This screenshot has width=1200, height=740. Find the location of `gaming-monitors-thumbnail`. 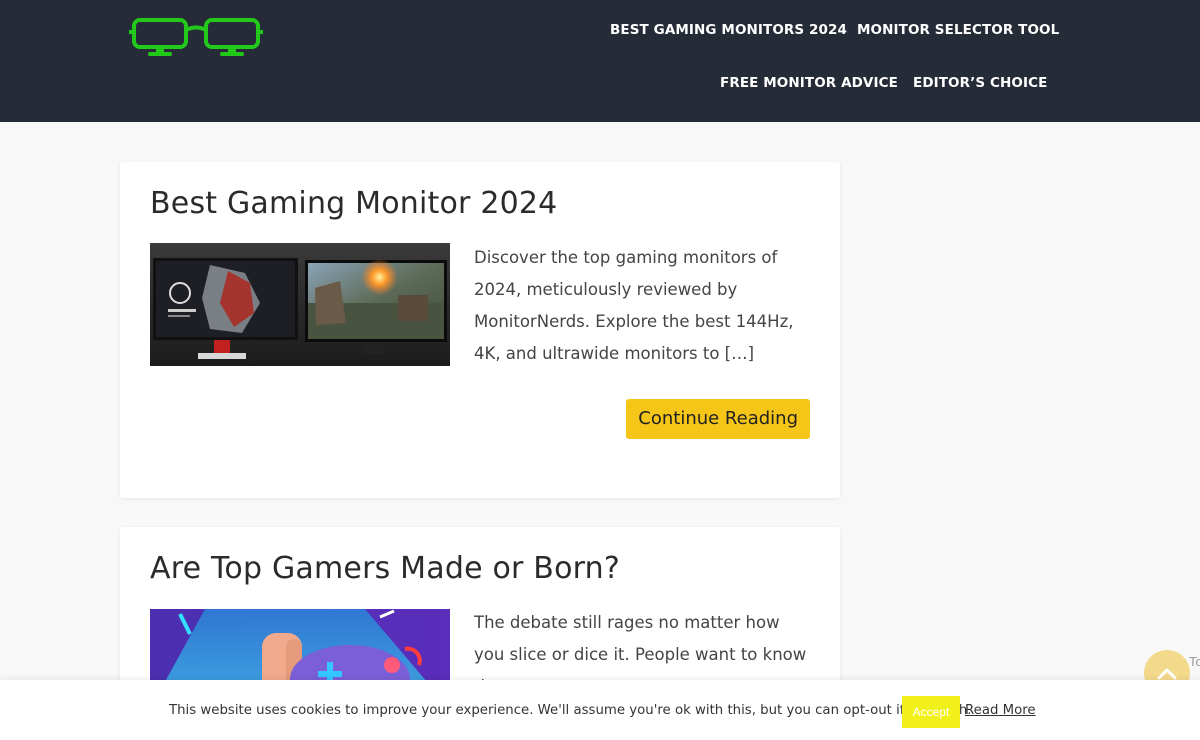

gaming-monitors-thumbnail is located at coordinates (300, 304).